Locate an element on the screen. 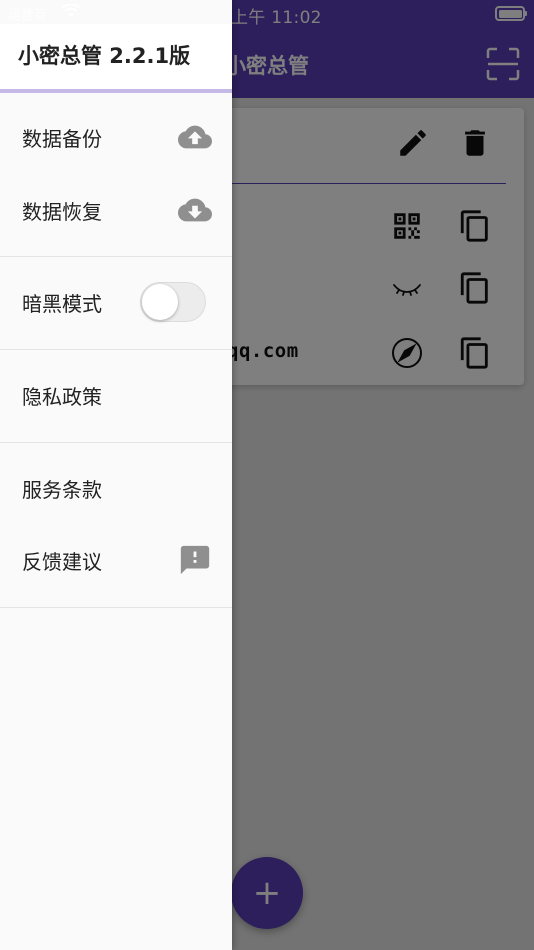  menu-label-feedback: 反馈建议 is located at coordinates (62, 561).